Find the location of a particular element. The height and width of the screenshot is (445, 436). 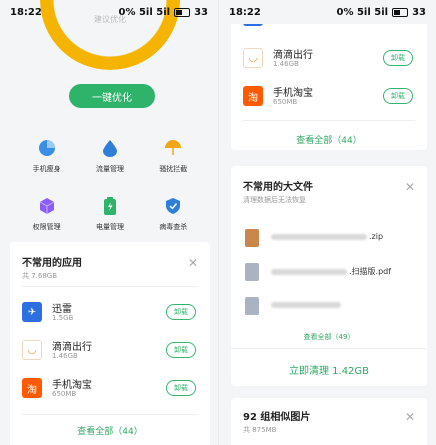

tool-phone-slim: 手机瘦身 is located at coordinates (46, 156).